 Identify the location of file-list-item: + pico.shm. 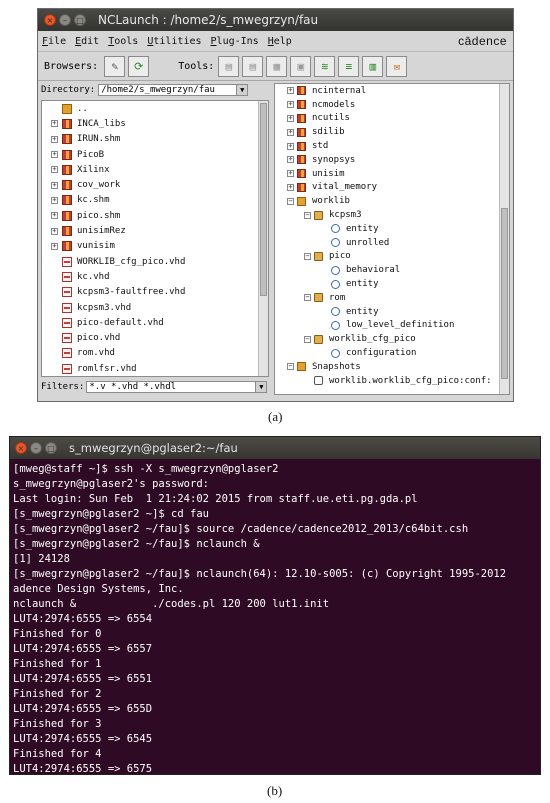
(155, 215).